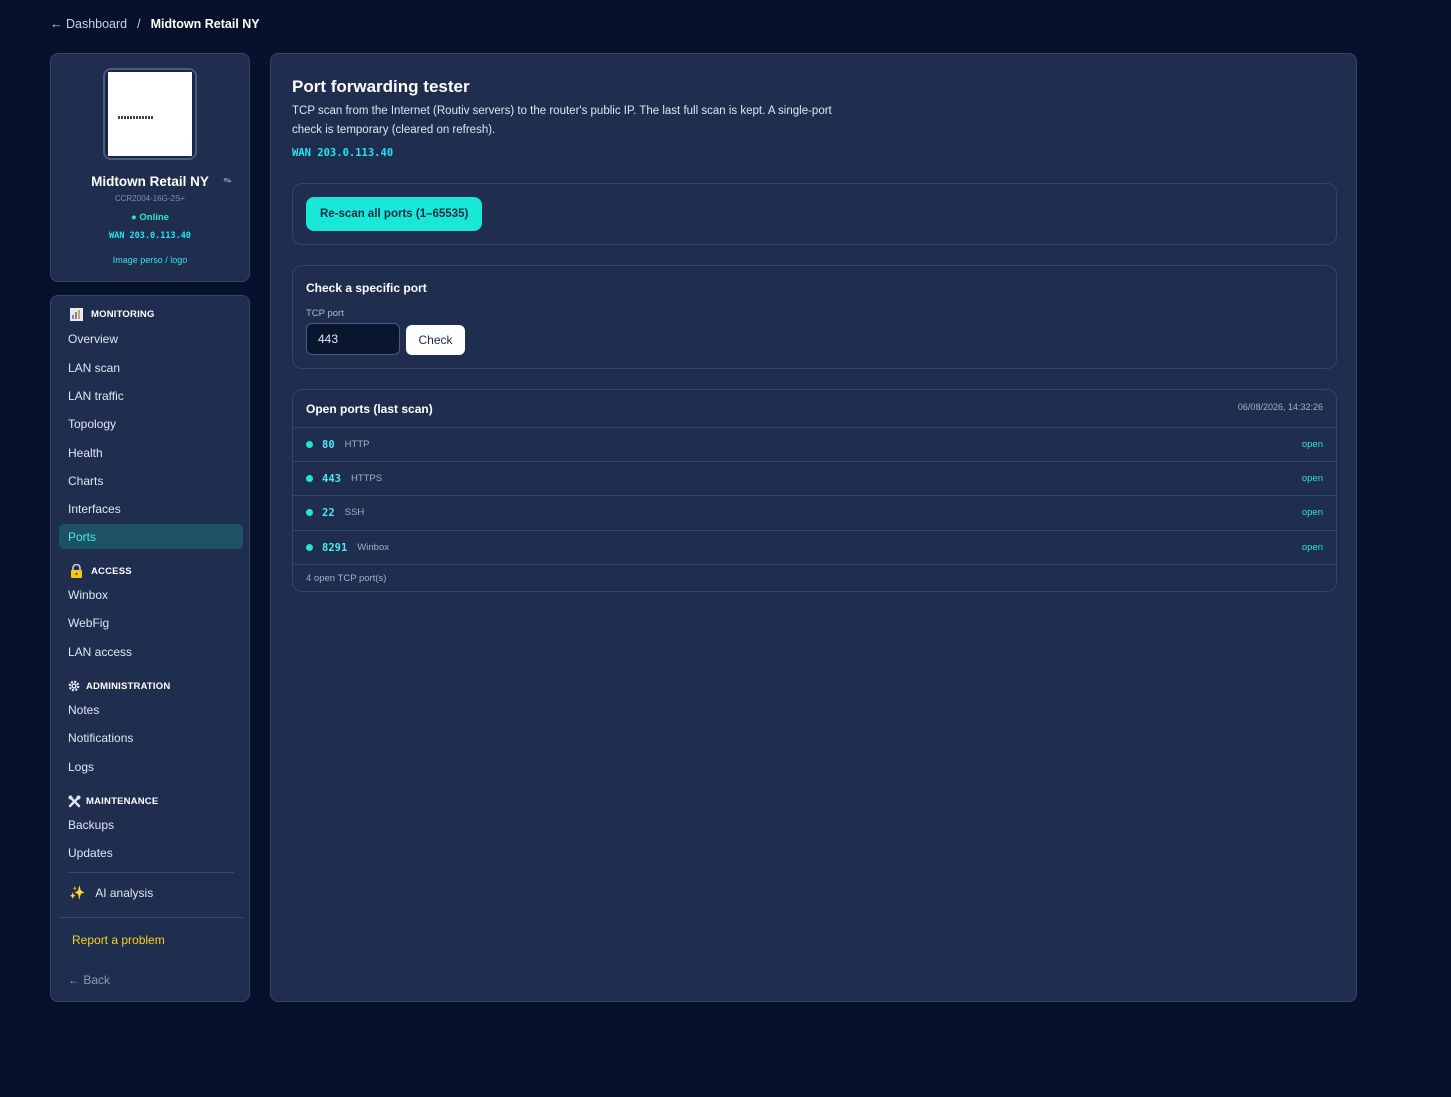  What do you see at coordinates (89, 980) in the screenshot?
I see `back-link: ← Back` at bounding box center [89, 980].